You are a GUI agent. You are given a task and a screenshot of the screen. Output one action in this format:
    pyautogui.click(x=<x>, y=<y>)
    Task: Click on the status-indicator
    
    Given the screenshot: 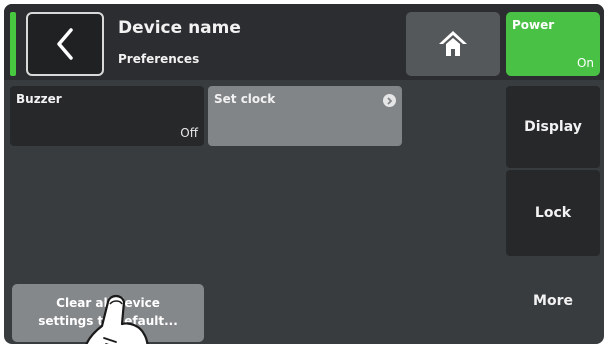 What is the action you would take?
    pyautogui.click(x=13, y=44)
    